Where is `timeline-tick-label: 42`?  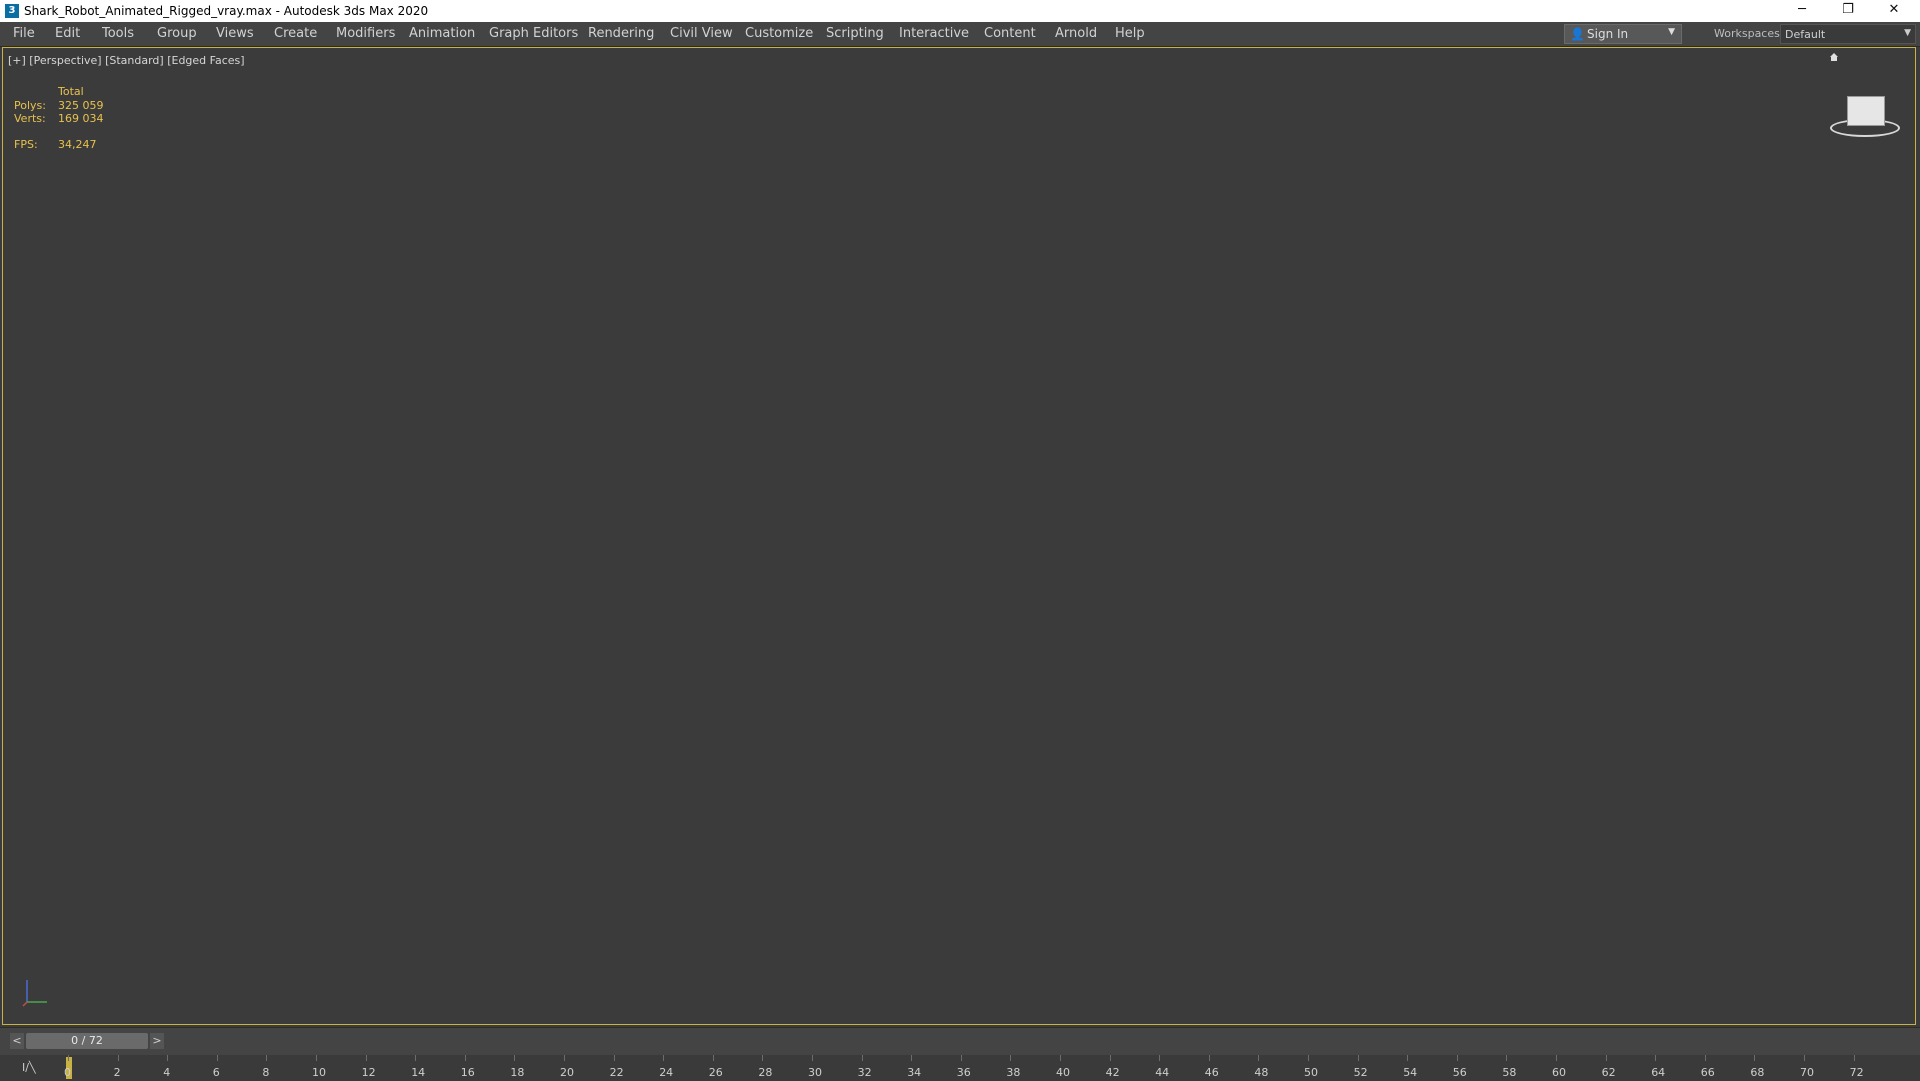
timeline-tick-label: 42 is located at coordinates (1112, 1072).